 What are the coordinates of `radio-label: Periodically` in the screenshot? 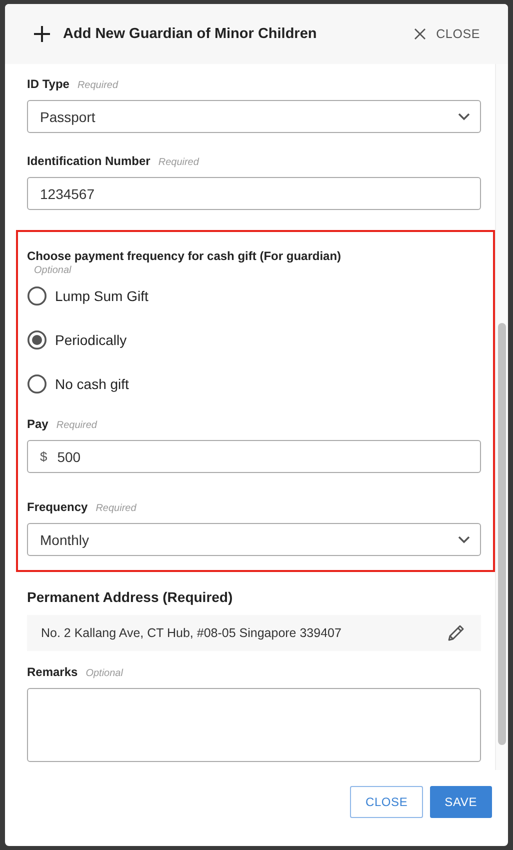 It's located at (91, 340).